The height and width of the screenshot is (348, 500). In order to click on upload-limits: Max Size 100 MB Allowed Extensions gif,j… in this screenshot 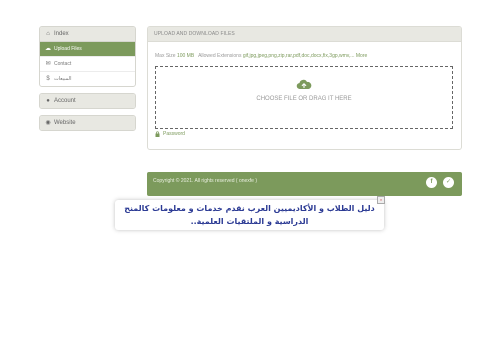, I will do `click(261, 56)`.